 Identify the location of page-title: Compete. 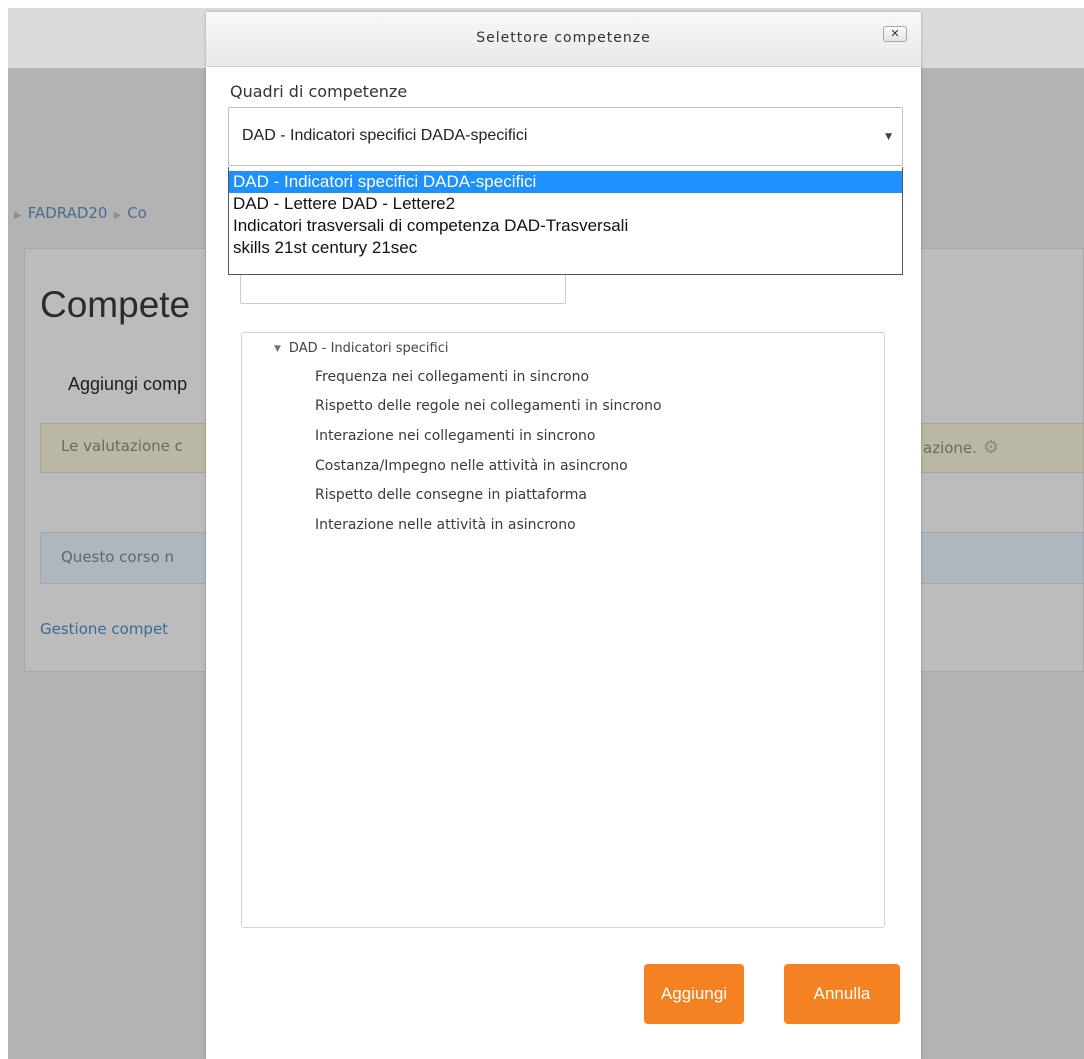
(115, 304).